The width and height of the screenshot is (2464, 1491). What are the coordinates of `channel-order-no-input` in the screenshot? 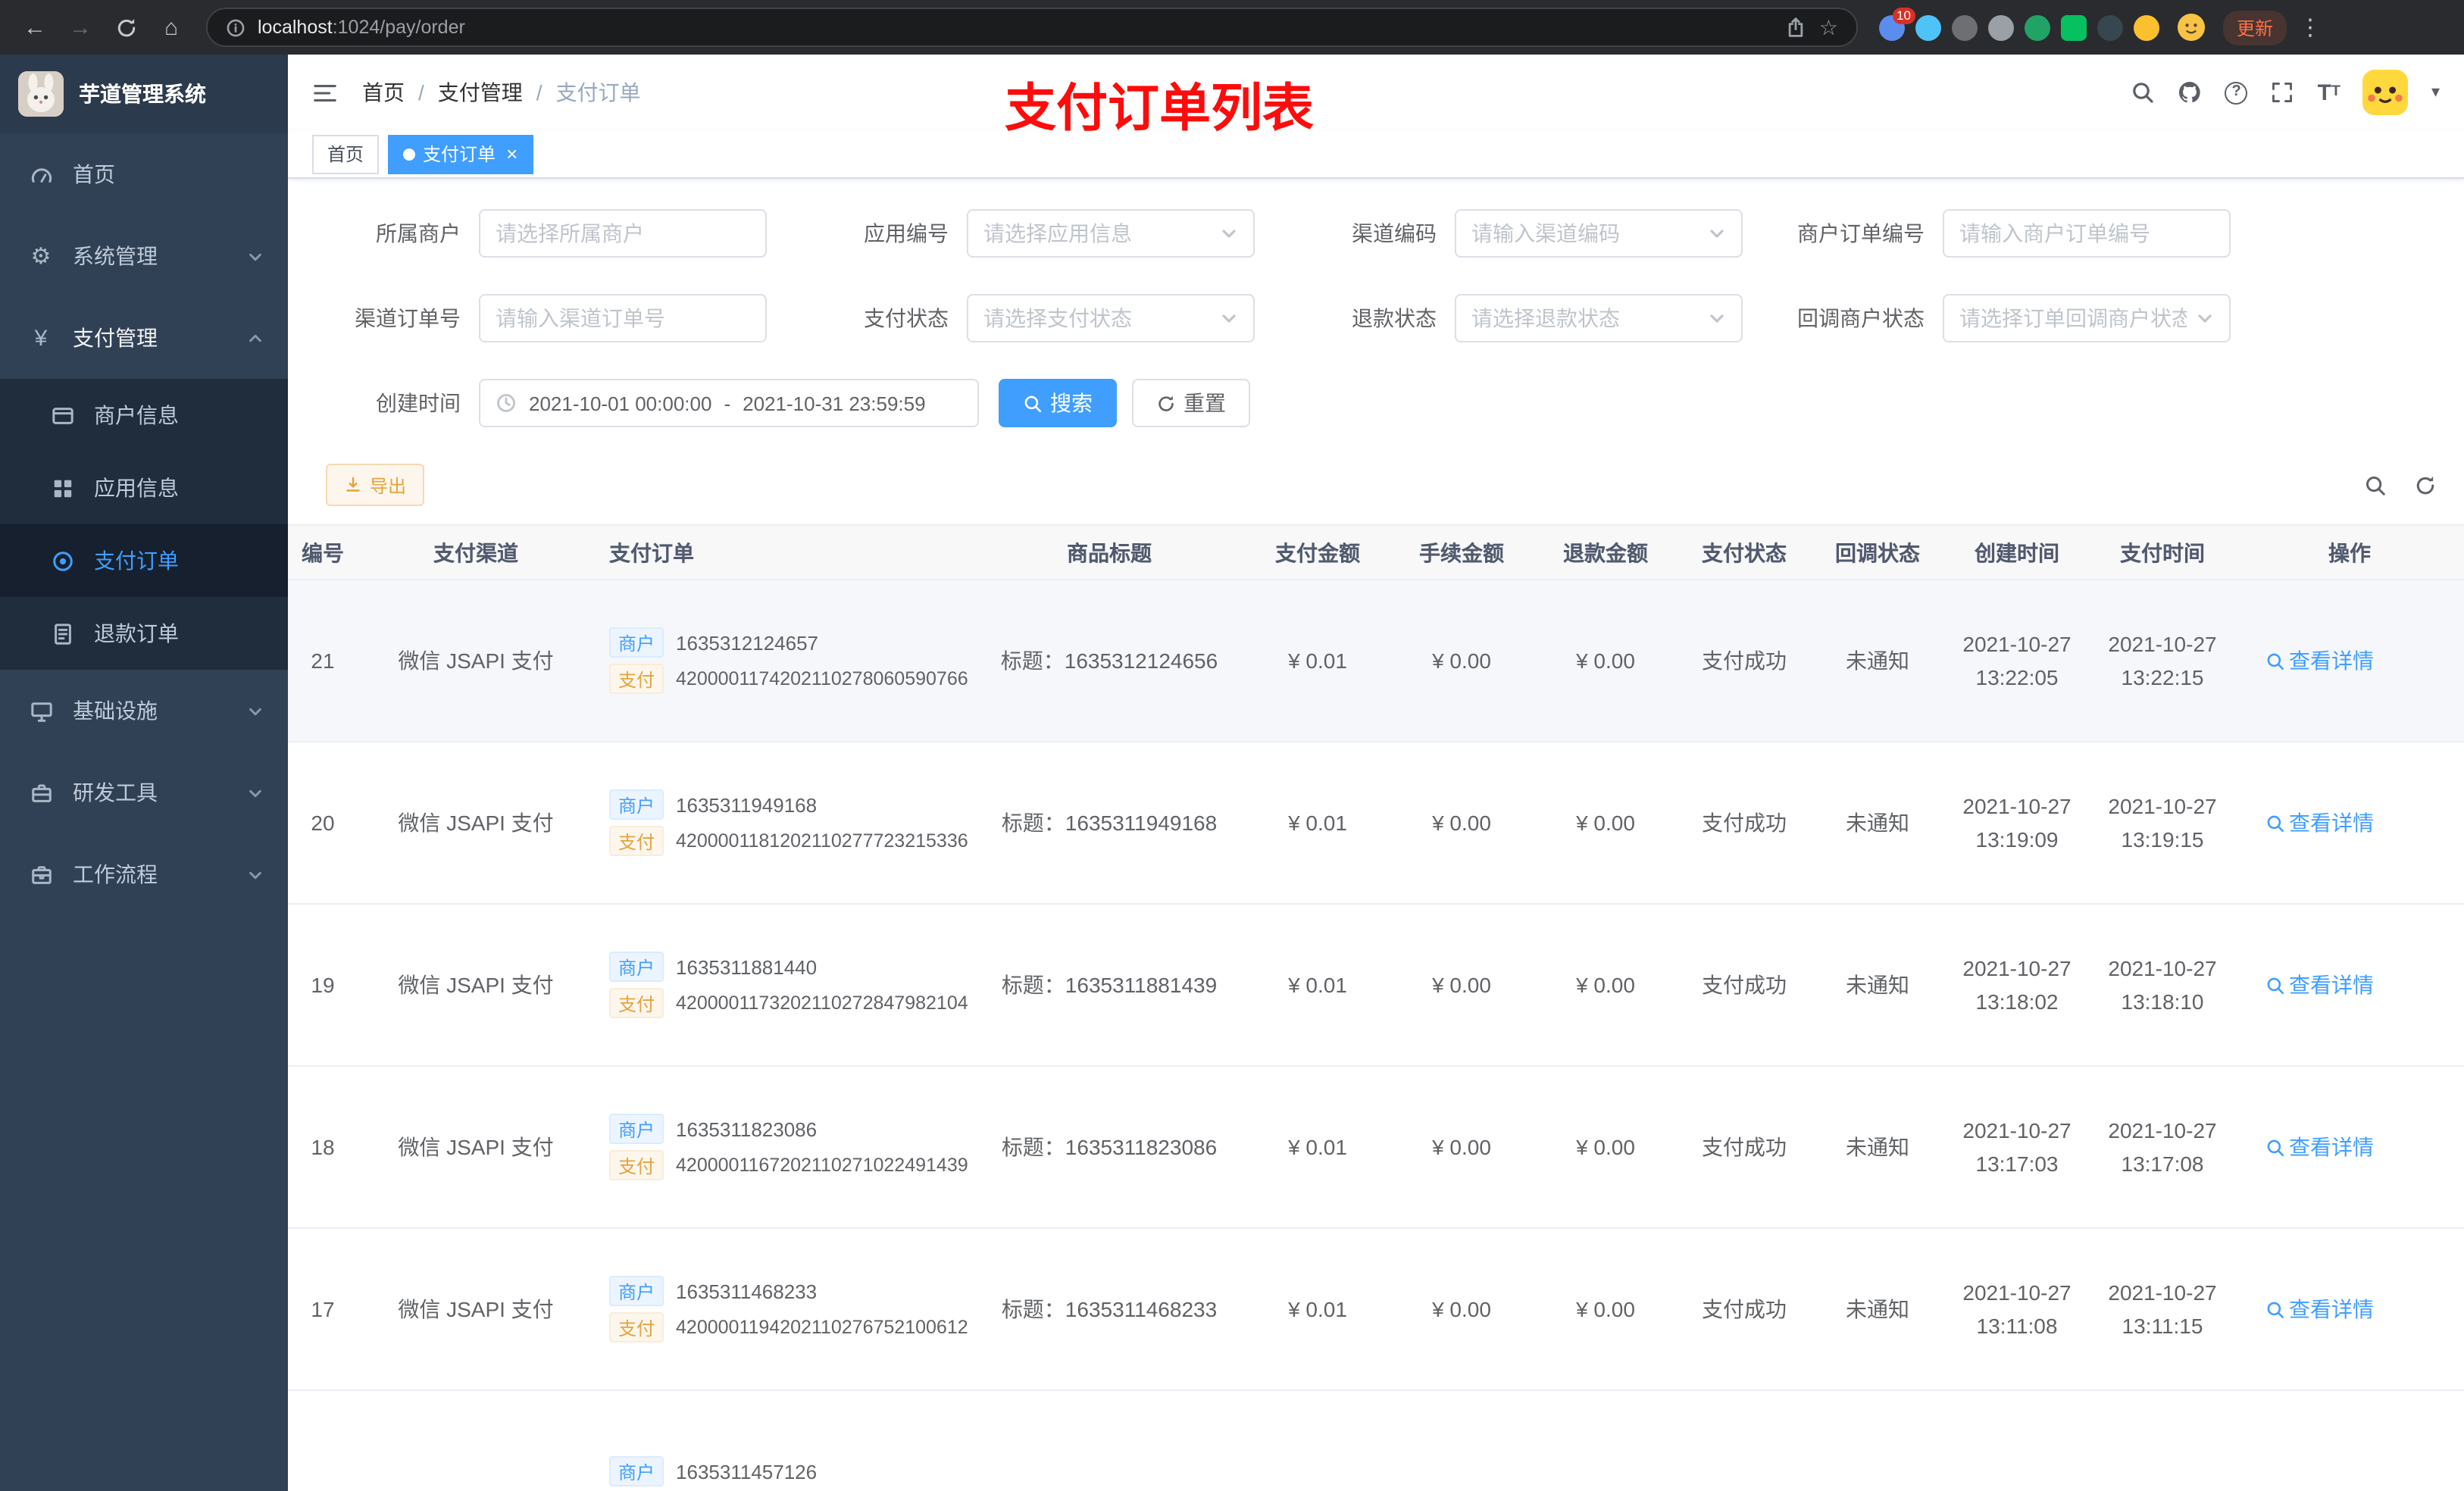 It's located at (623, 318).